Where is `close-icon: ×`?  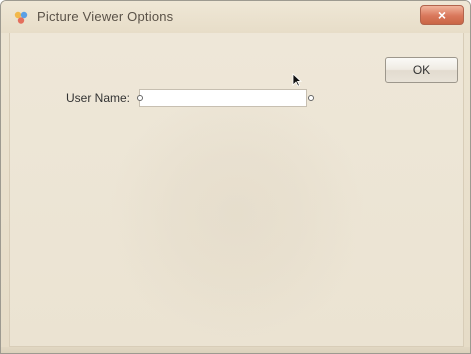 close-icon: × is located at coordinates (442, 15).